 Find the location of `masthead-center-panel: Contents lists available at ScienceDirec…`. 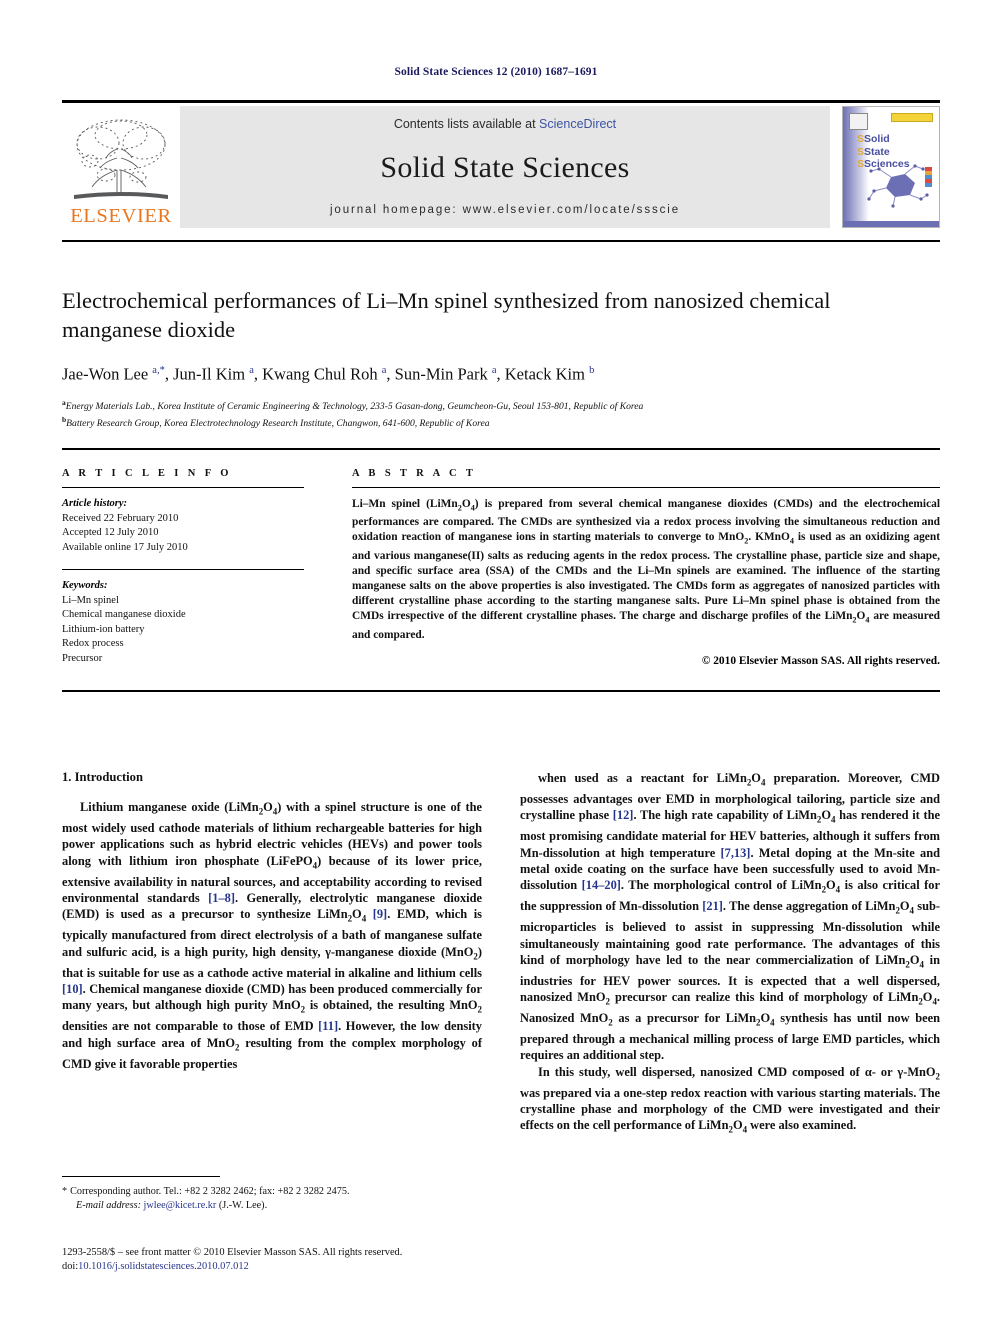

masthead-center-panel: Contents lists available at ScienceDirec… is located at coordinates (505, 167).